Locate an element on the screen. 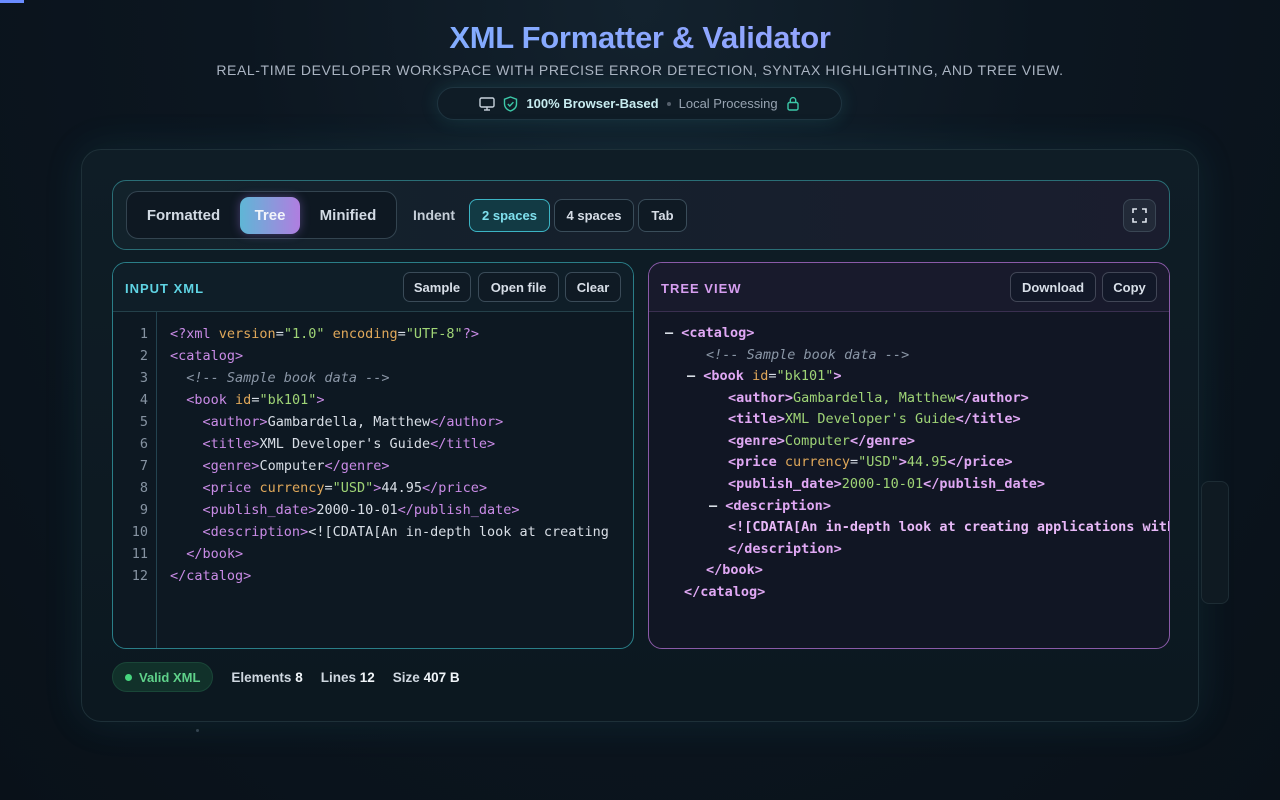 This screenshot has width=1280, height=800. line-number: 3 is located at coordinates (143, 378).